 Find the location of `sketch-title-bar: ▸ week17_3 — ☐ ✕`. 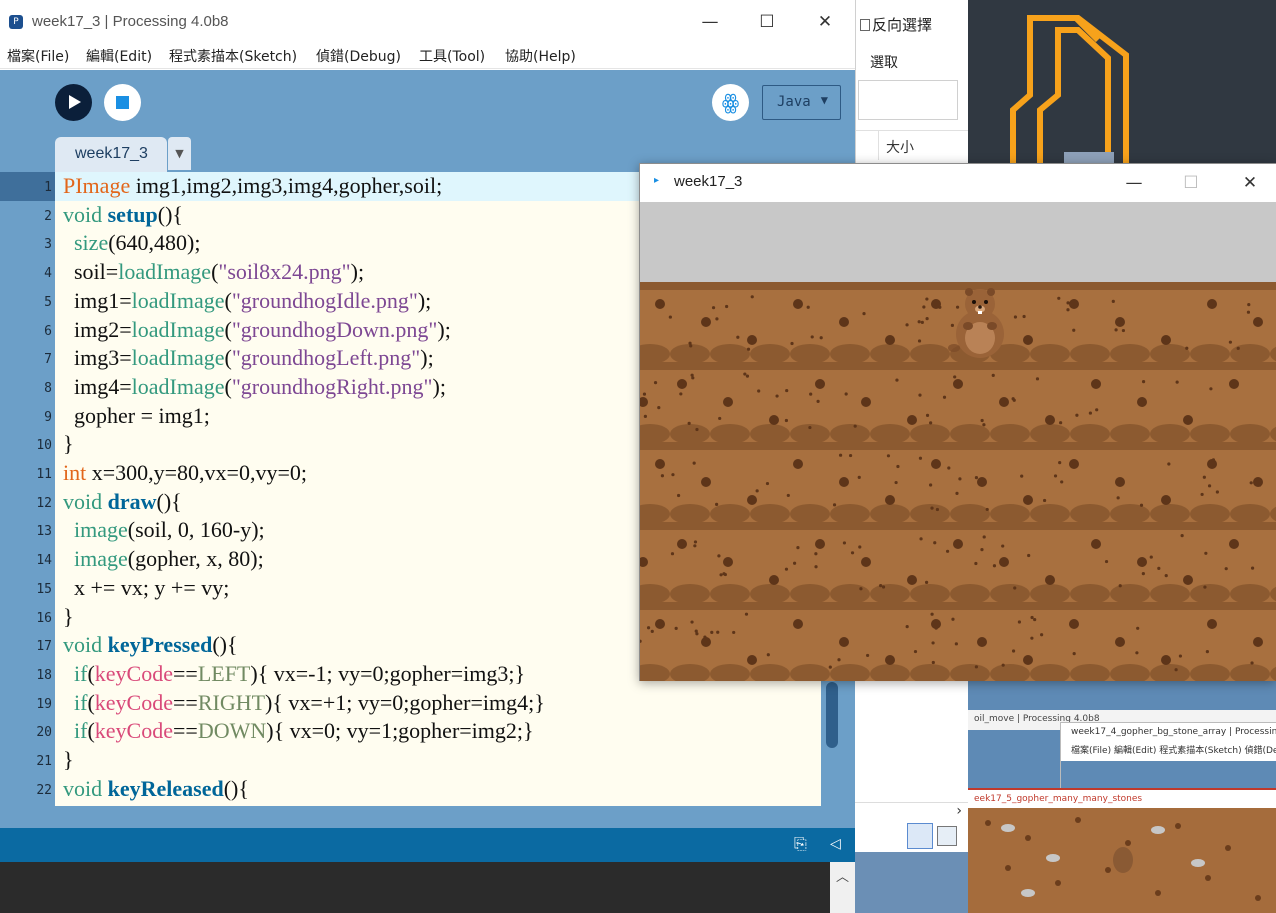

sketch-title-bar: ▸ week17_3 — ☐ ✕ is located at coordinates (958, 183).